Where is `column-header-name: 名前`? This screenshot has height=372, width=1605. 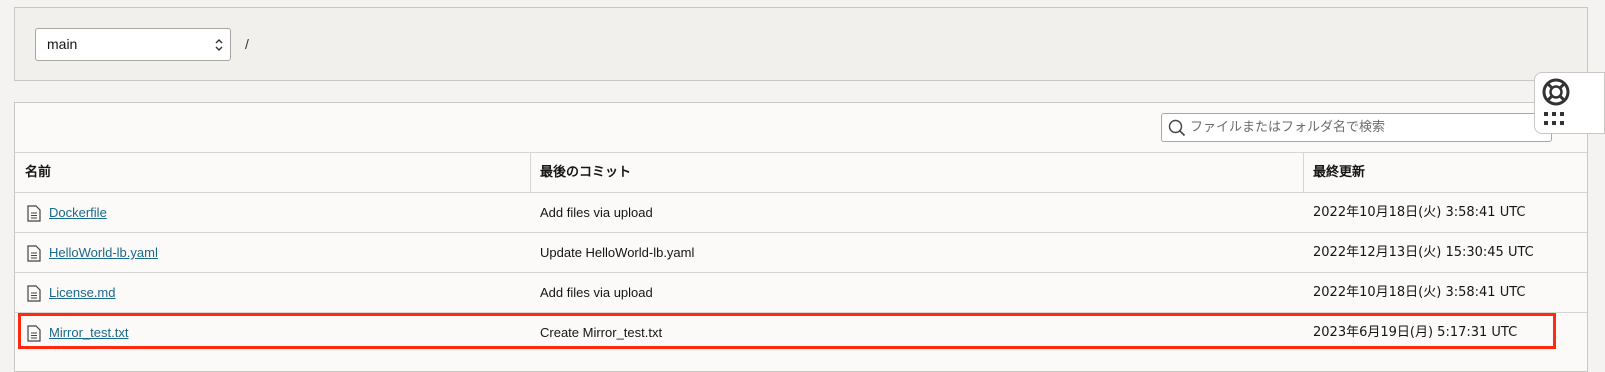 column-header-name: 名前 is located at coordinates (38, 172).